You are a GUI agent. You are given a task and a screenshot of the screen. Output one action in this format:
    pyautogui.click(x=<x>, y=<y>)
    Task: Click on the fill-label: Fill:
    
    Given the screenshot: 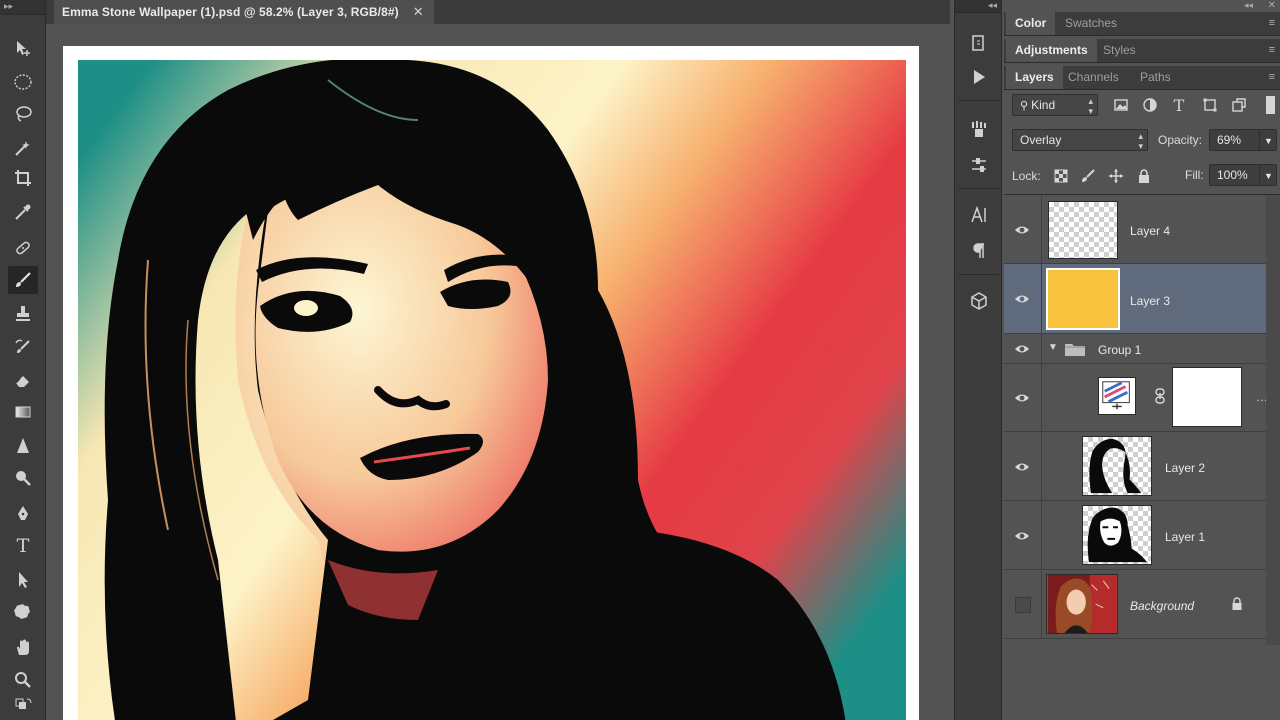 What is the action you would take?
    pyautogui.click(x=1194, y=175)
    